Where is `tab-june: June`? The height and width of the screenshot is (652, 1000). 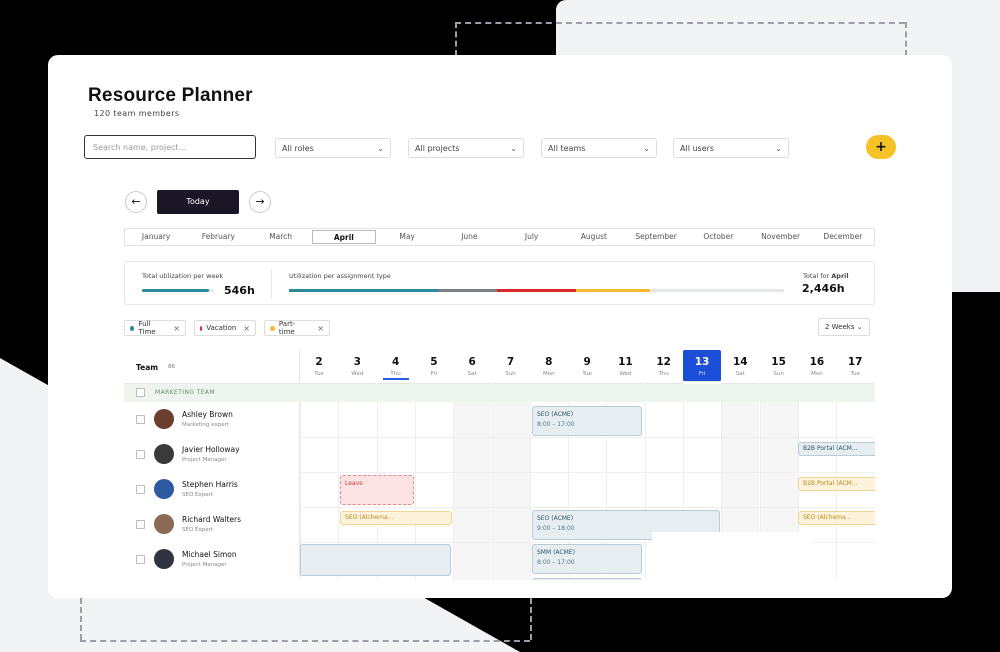 tab-june: June is located at coordinates (469, 237).